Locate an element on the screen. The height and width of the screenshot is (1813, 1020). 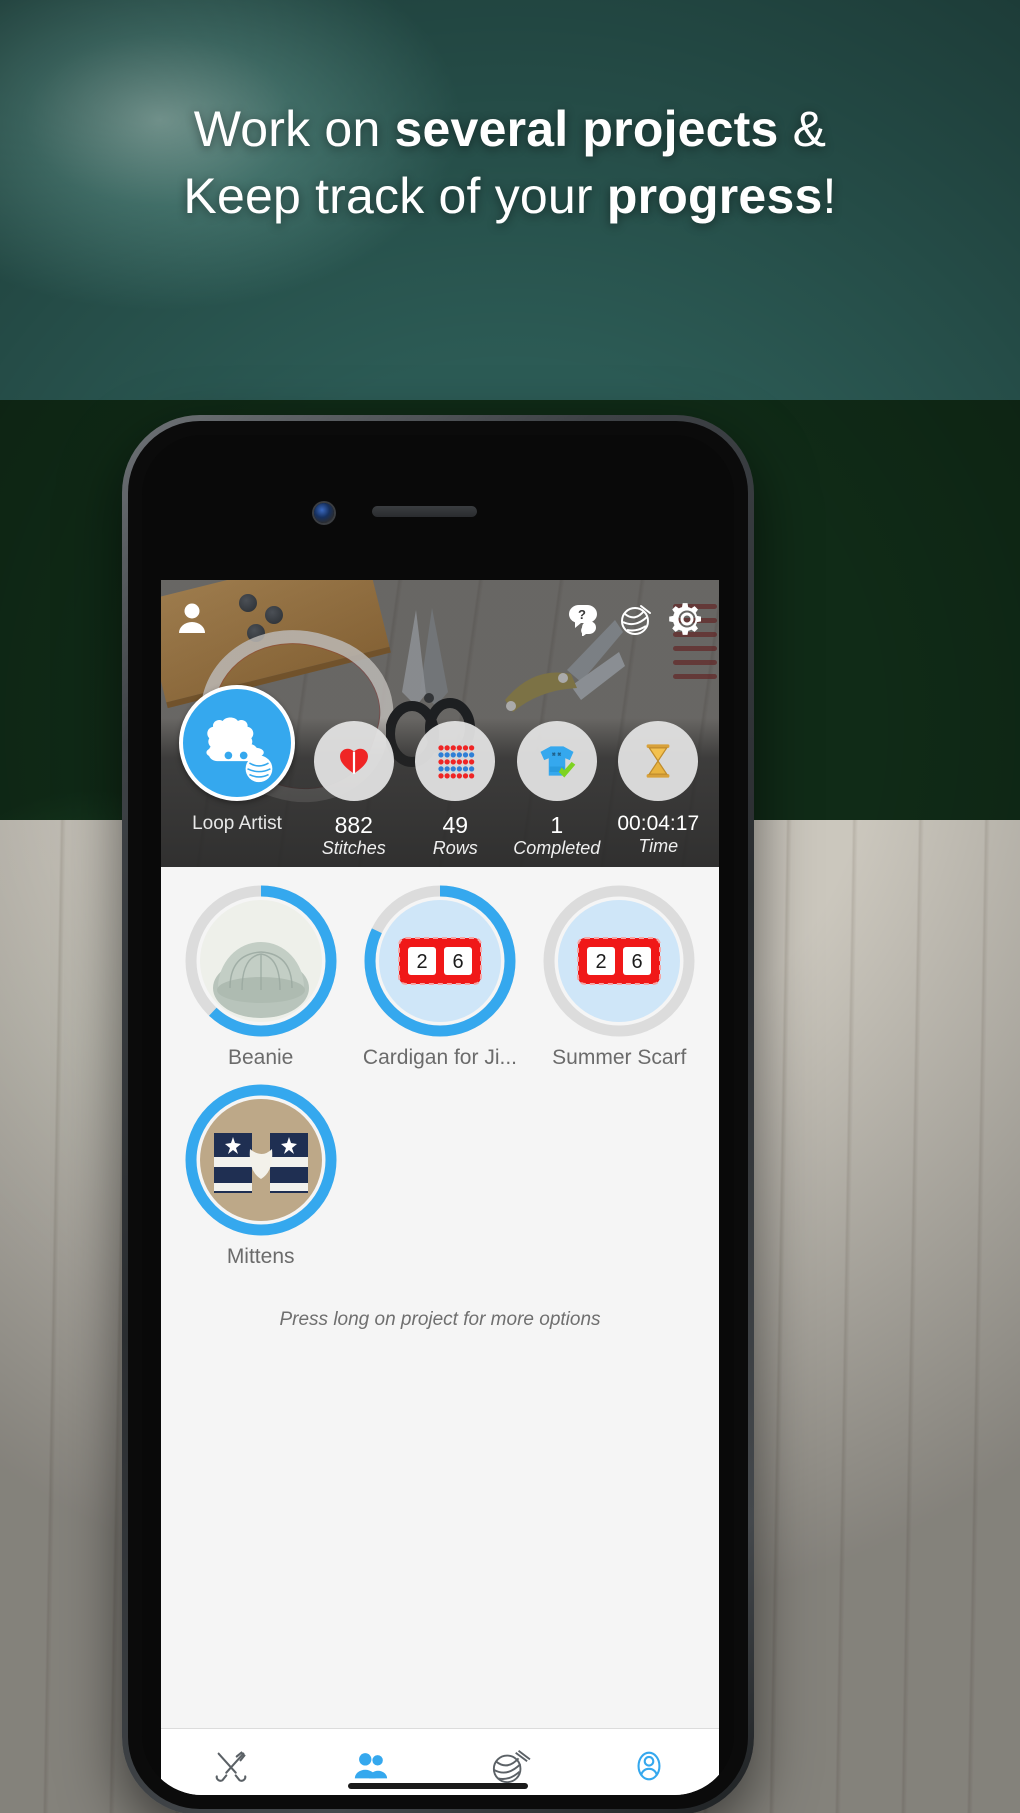
project-name: Beanie is located at coordinates (260, 1057).